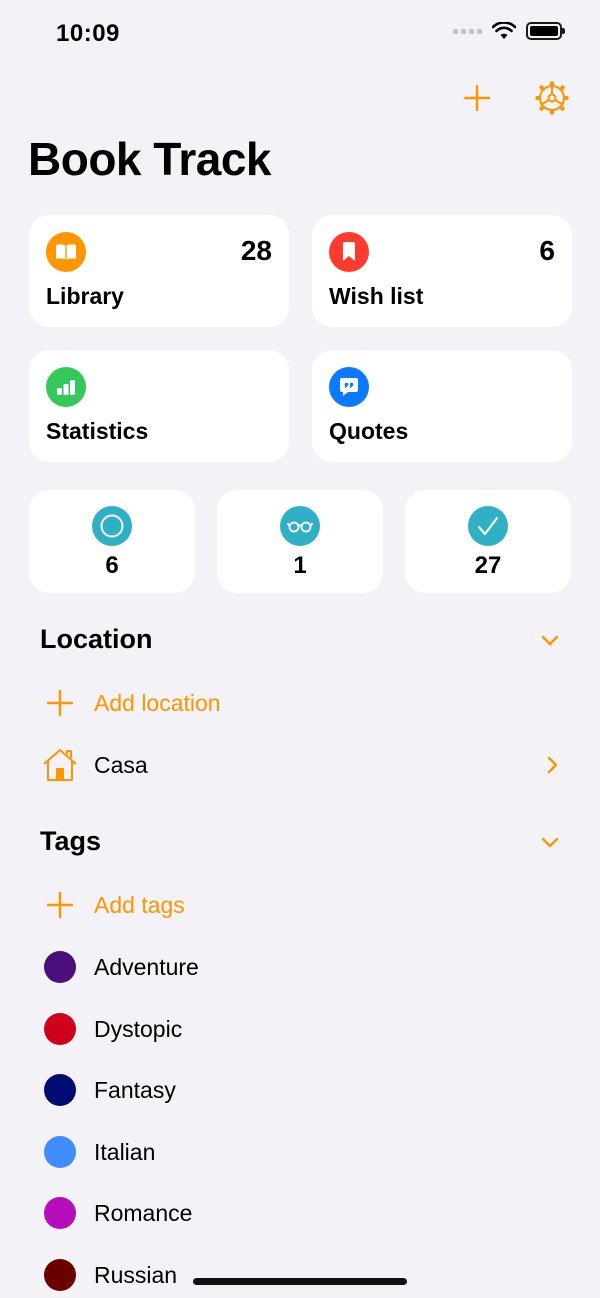 The image size is (600, 1298). I want to click on library-icon-circle, so click(66, 252).